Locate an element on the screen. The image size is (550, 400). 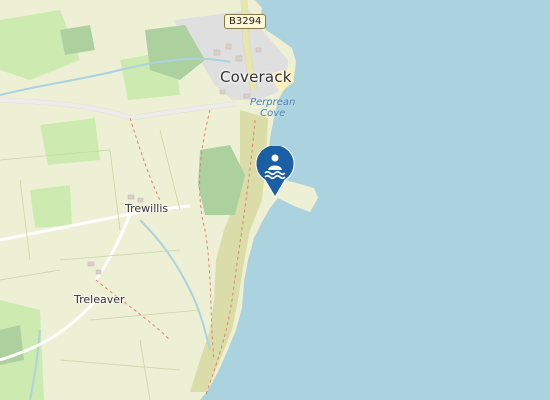
bay-label-line2: Cove is located at coordinates (273, 113).